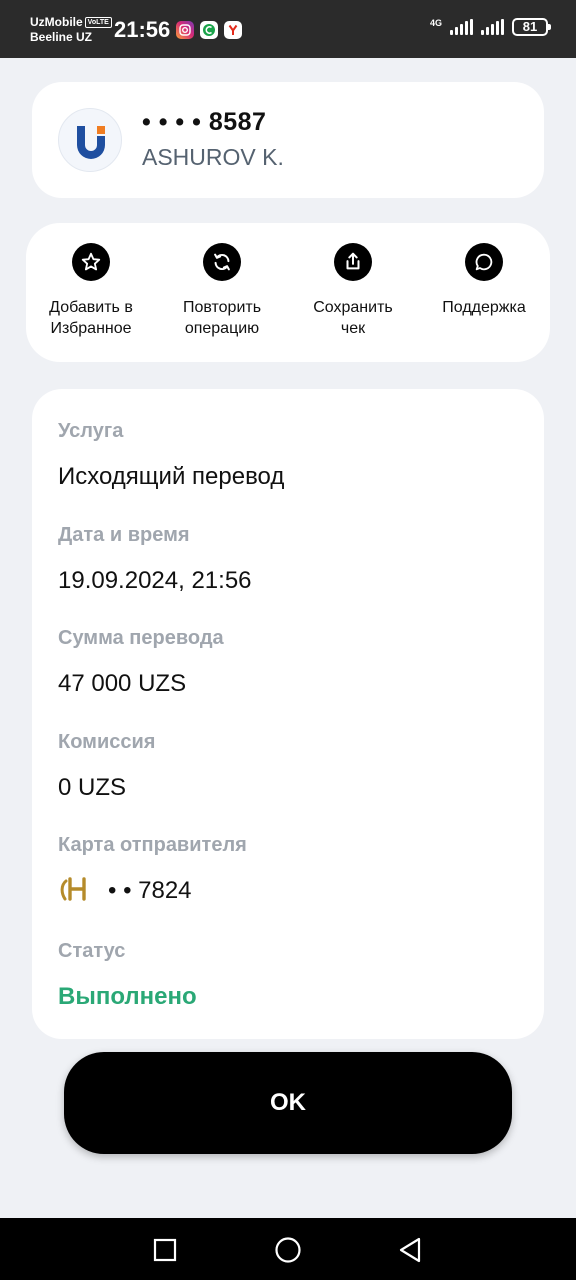 Image resolution: width=576 pixels, height=1280 pixels. Describe the element at coordinates (92, 787) in the screenshot. I see `fee-value: 0 UZS` at that location.